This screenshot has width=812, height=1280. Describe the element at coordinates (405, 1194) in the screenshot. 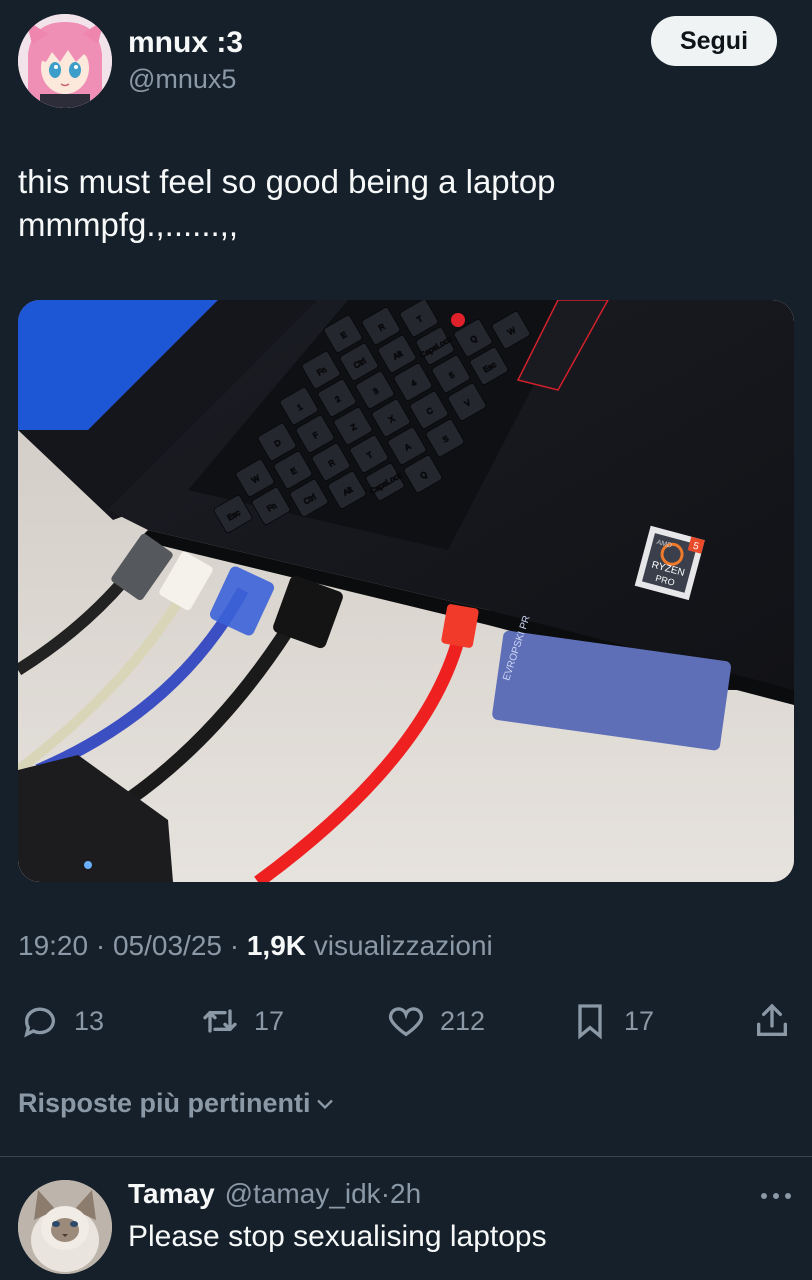

I see `reply-time: 2h` at that location.